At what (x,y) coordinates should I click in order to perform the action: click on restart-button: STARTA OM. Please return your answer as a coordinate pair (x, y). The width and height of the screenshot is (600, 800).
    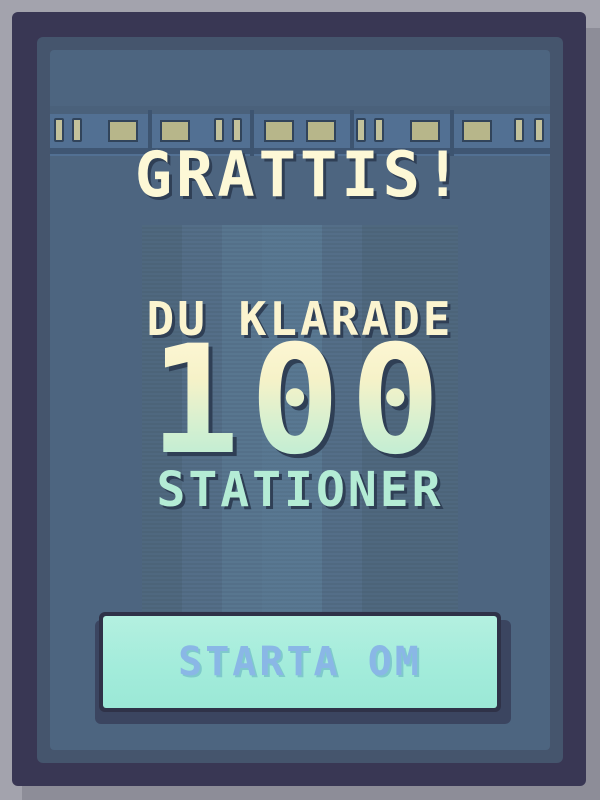
    Looking at the image, I should click on (300, 662).